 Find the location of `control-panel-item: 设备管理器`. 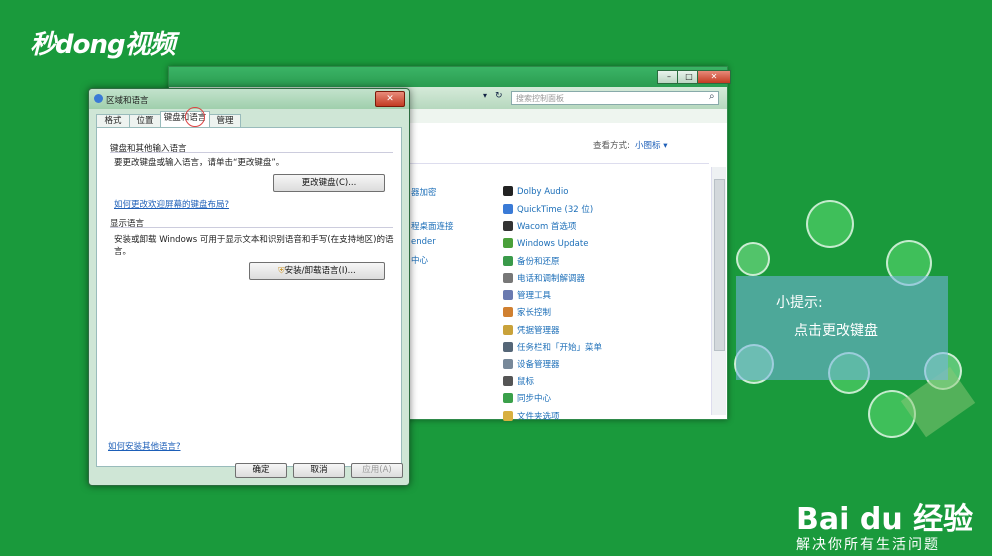

control-panel-item: 设备管理器 is located at coordinates (531, 364).